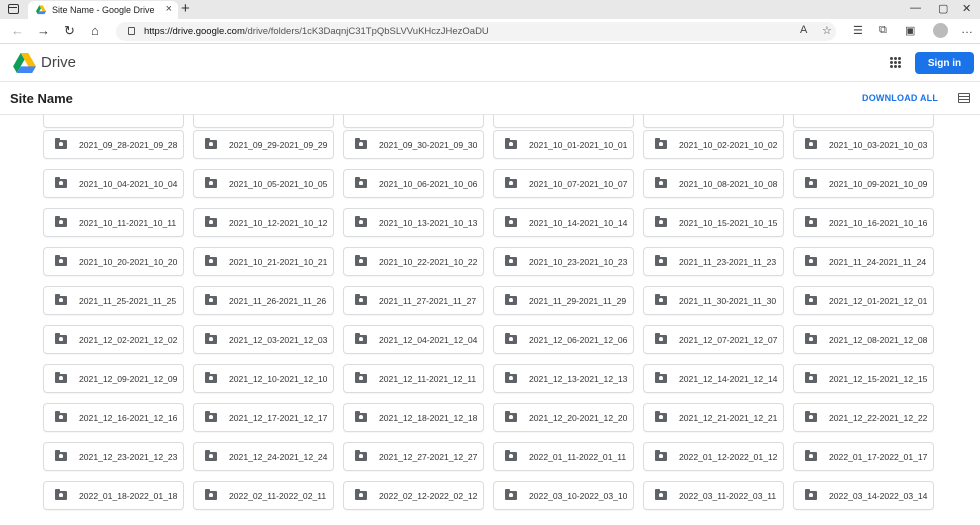 The height and width of the screenshot is (525, 980). I want to click on folder-card: 2022_01_18-2022_01_18, so click(113, 495).